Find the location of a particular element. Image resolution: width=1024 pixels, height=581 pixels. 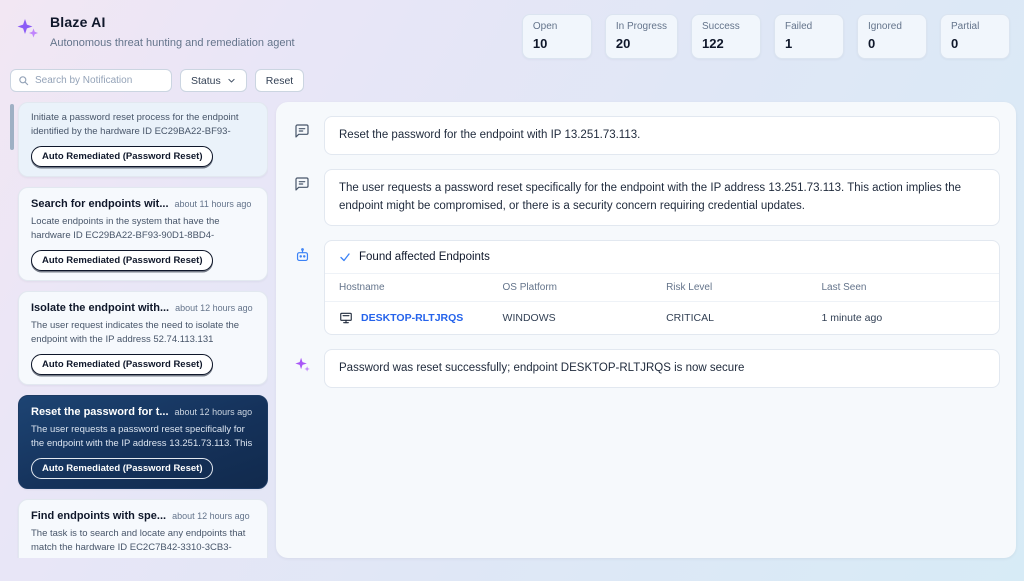

search-icon is located at coordinates (24, 81).